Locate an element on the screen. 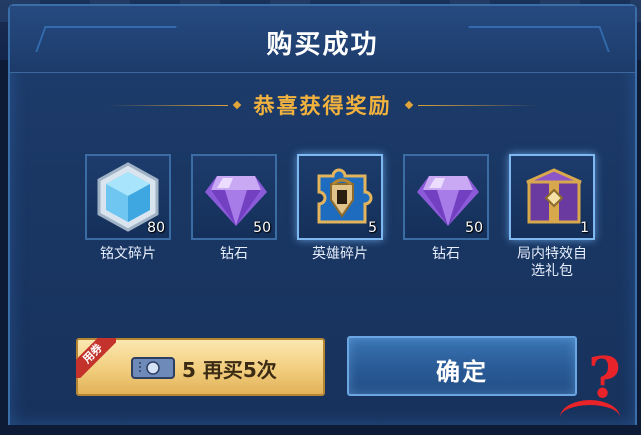 This screenshot has width=641, height=435. reward-name: 英雄碎片 is located at coordinates (340, 254).